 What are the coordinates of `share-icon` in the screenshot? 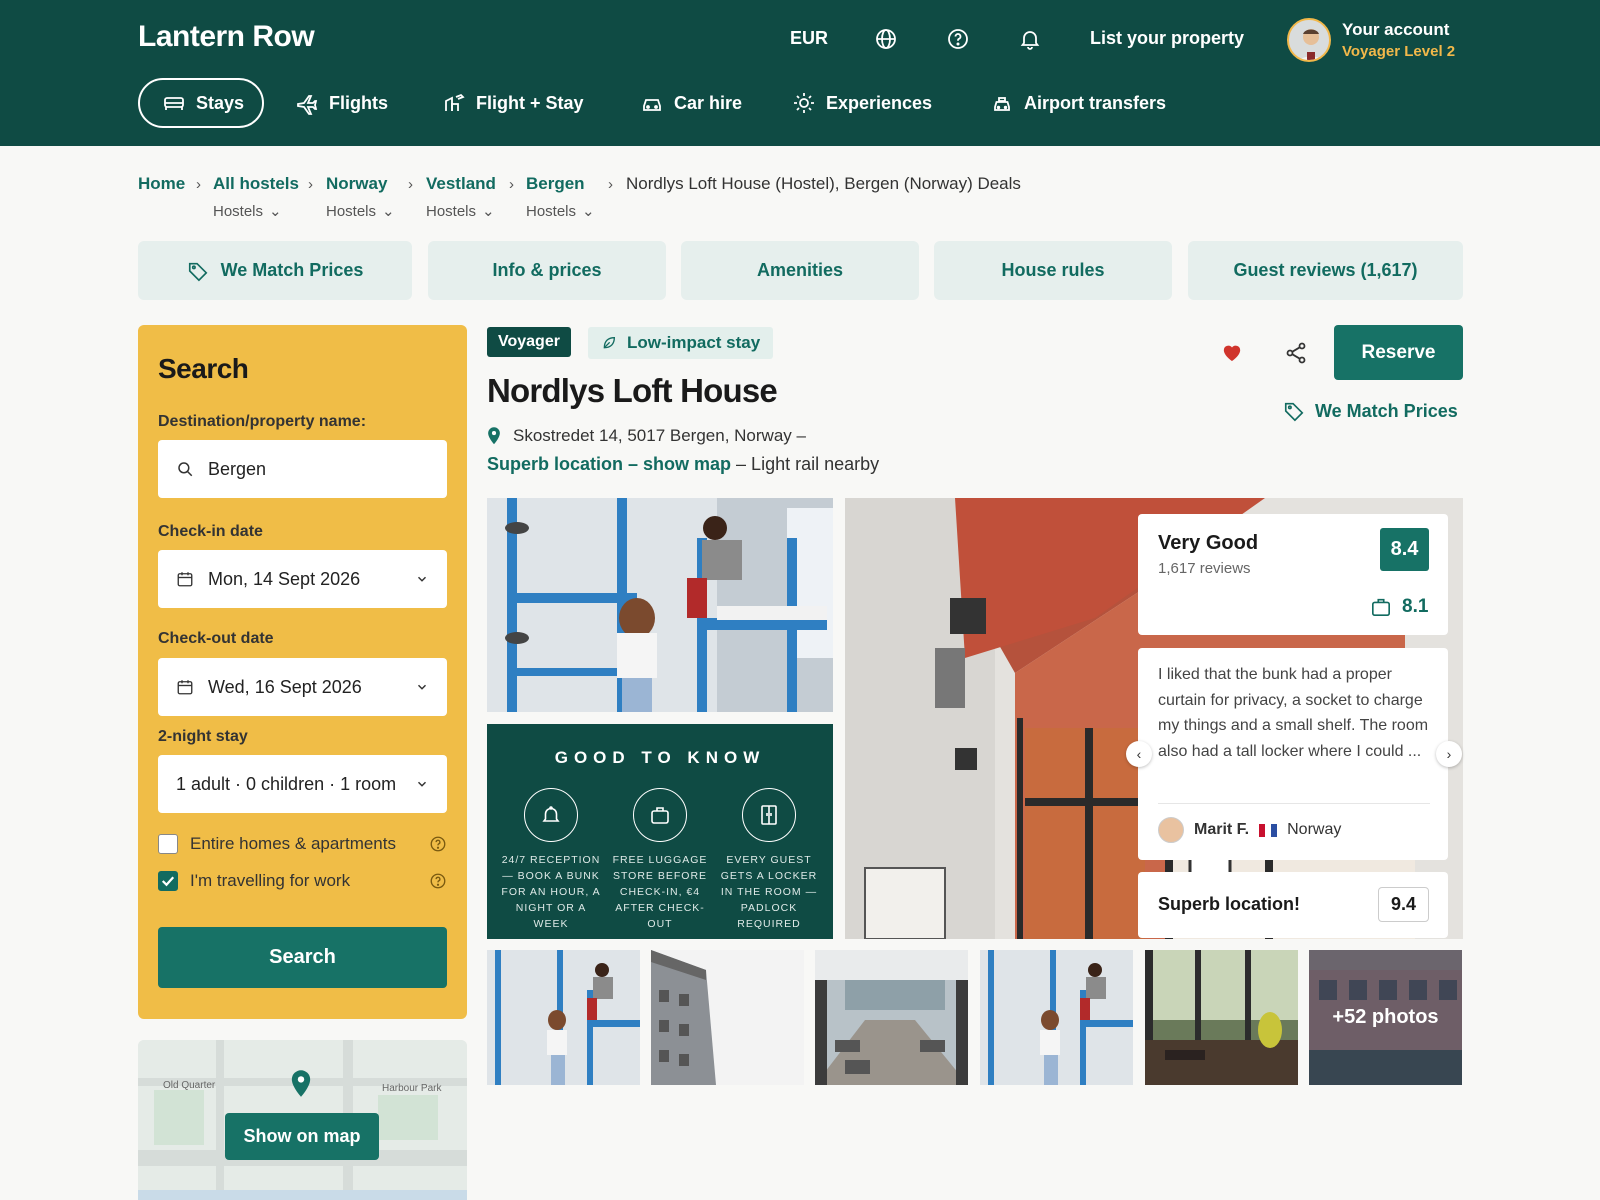 It's located at (1296, 353).